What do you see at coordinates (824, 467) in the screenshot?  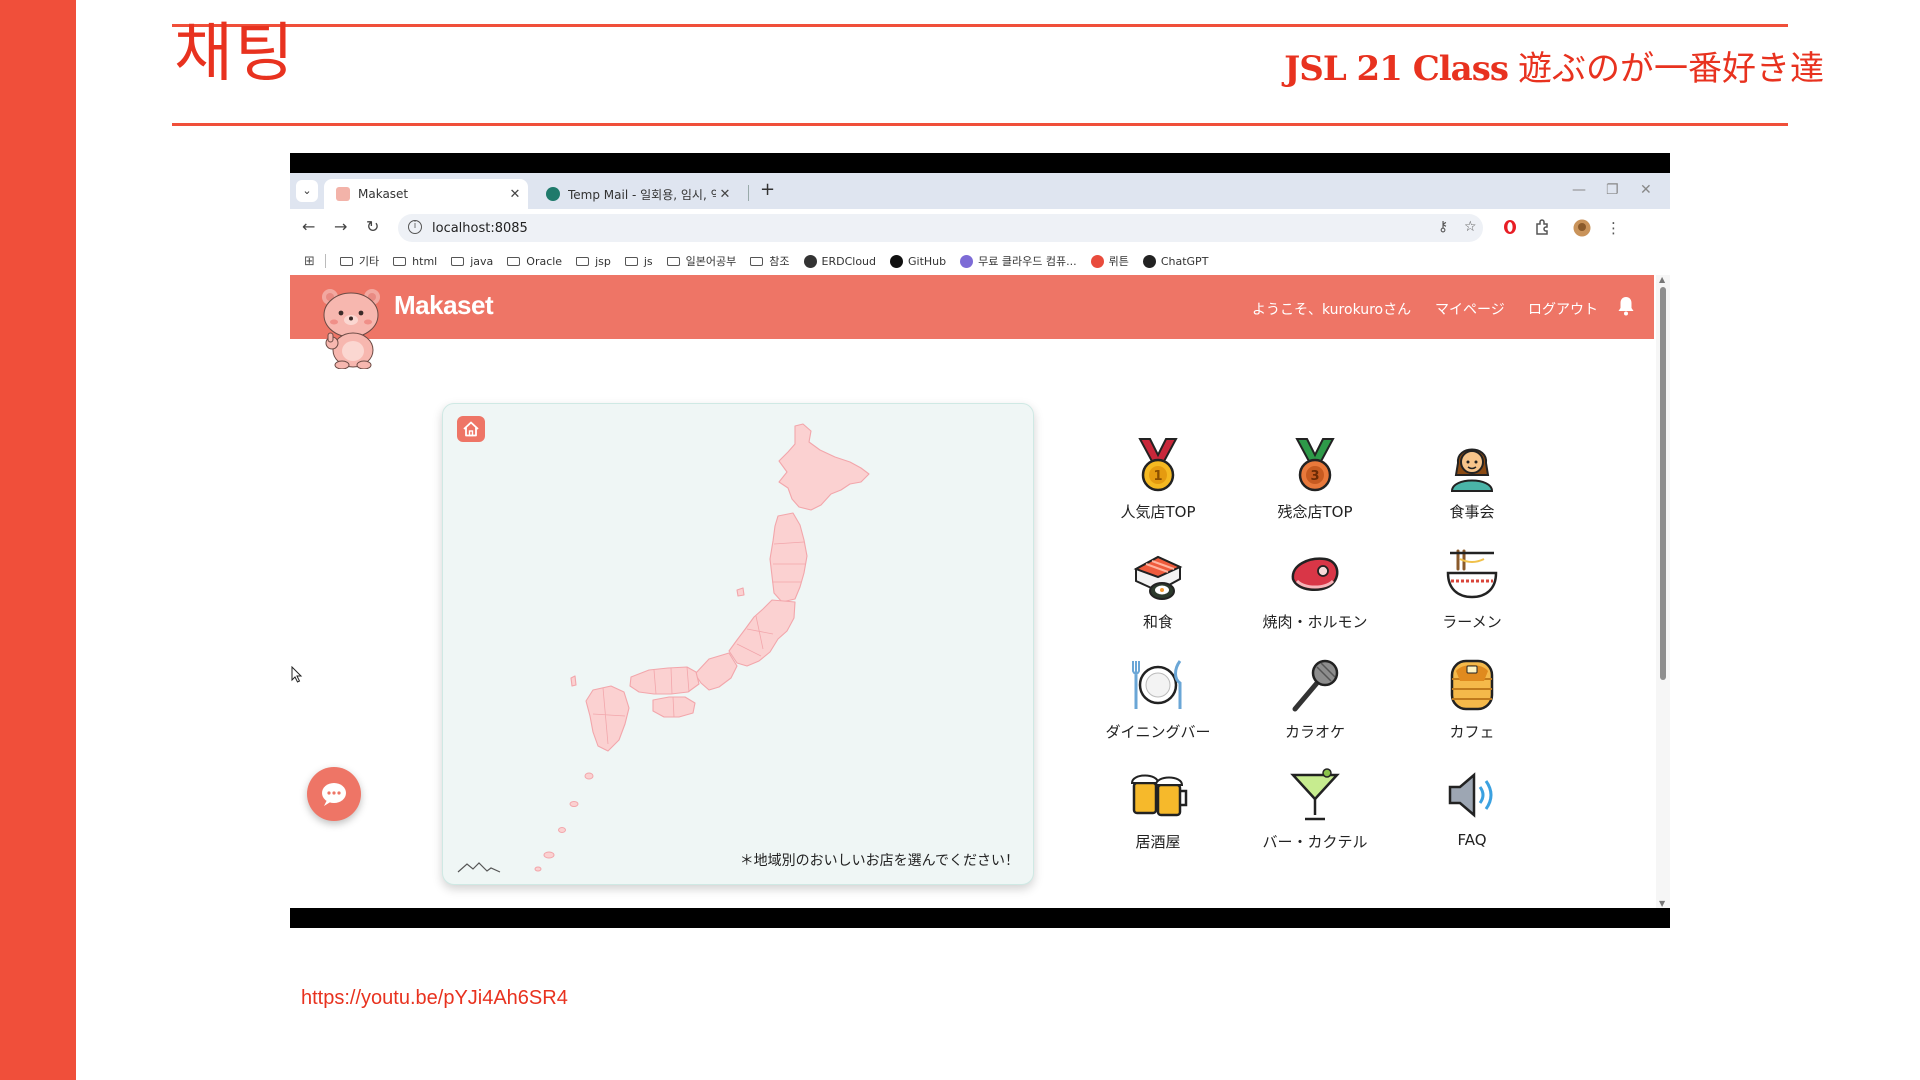 I see `region-hokkaido` at bounding box center [824, 467].